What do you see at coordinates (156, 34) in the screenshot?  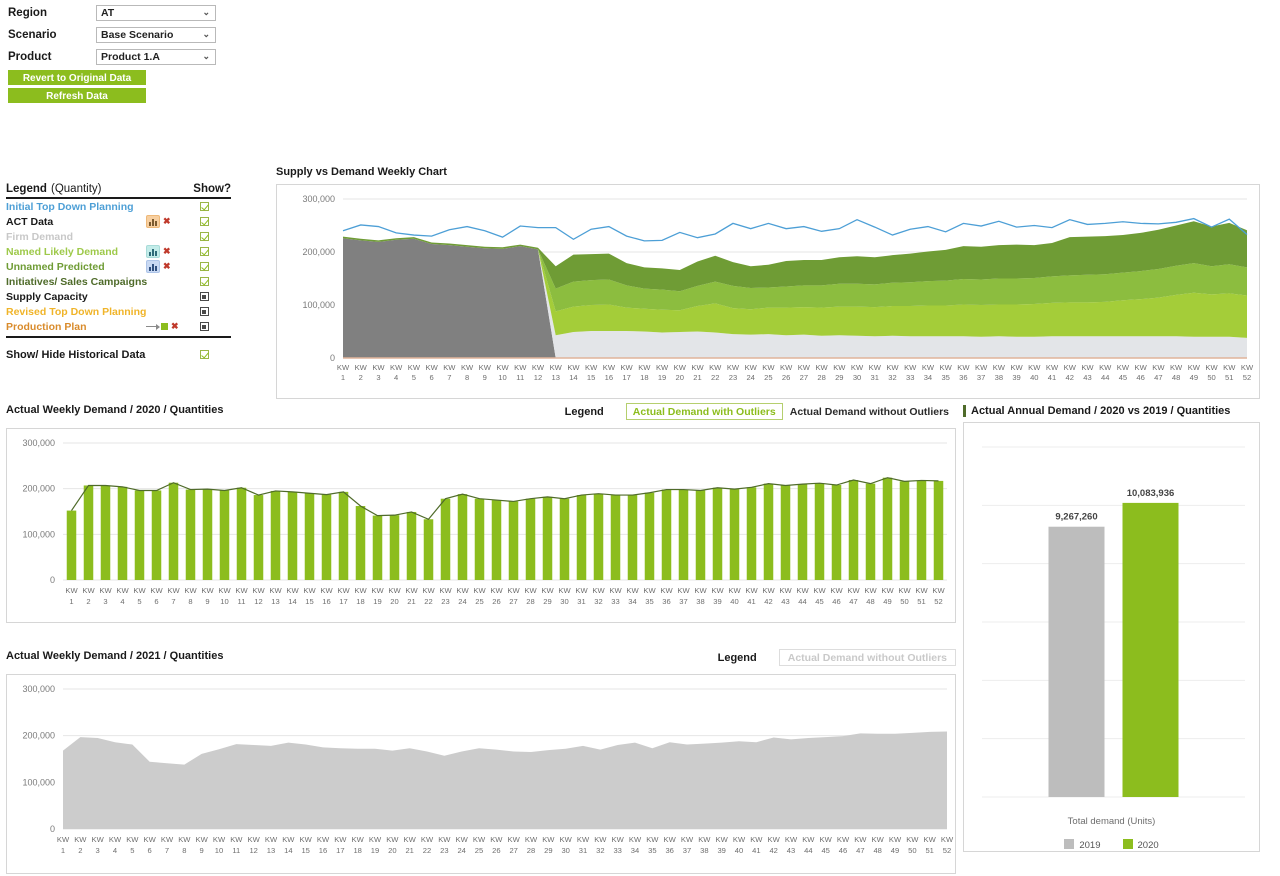 I see `scenario-select: Base Scenario ⌄` at bounding box center [156, 34].